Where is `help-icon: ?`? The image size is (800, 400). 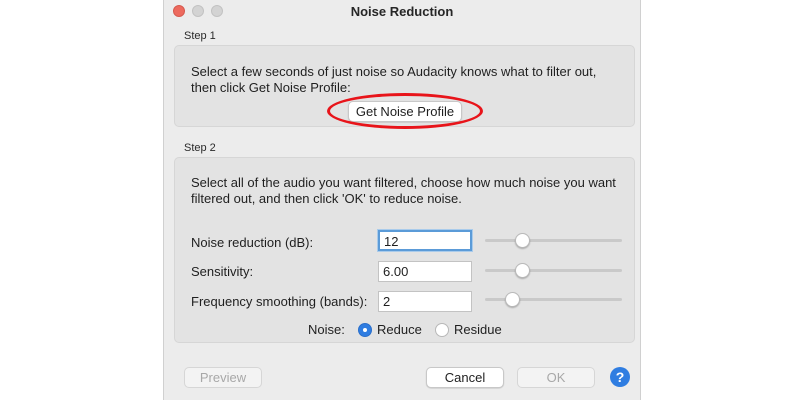 help-icon: ? is located at coordinates (620, 377).